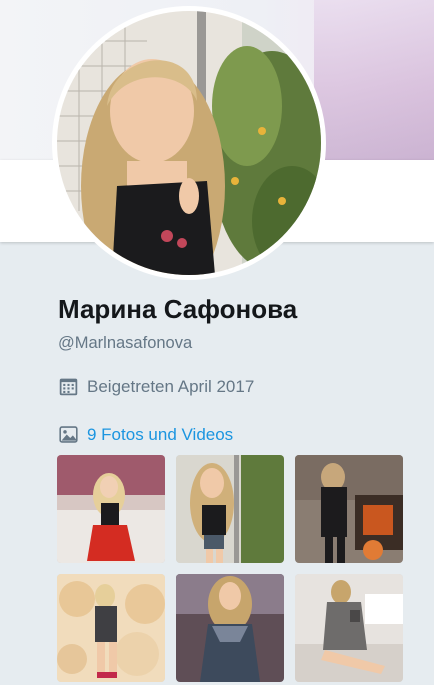 Image resolution: width=434 pixels, height=685 pixels. I want to click on calendar-icon, so click(68, 387).